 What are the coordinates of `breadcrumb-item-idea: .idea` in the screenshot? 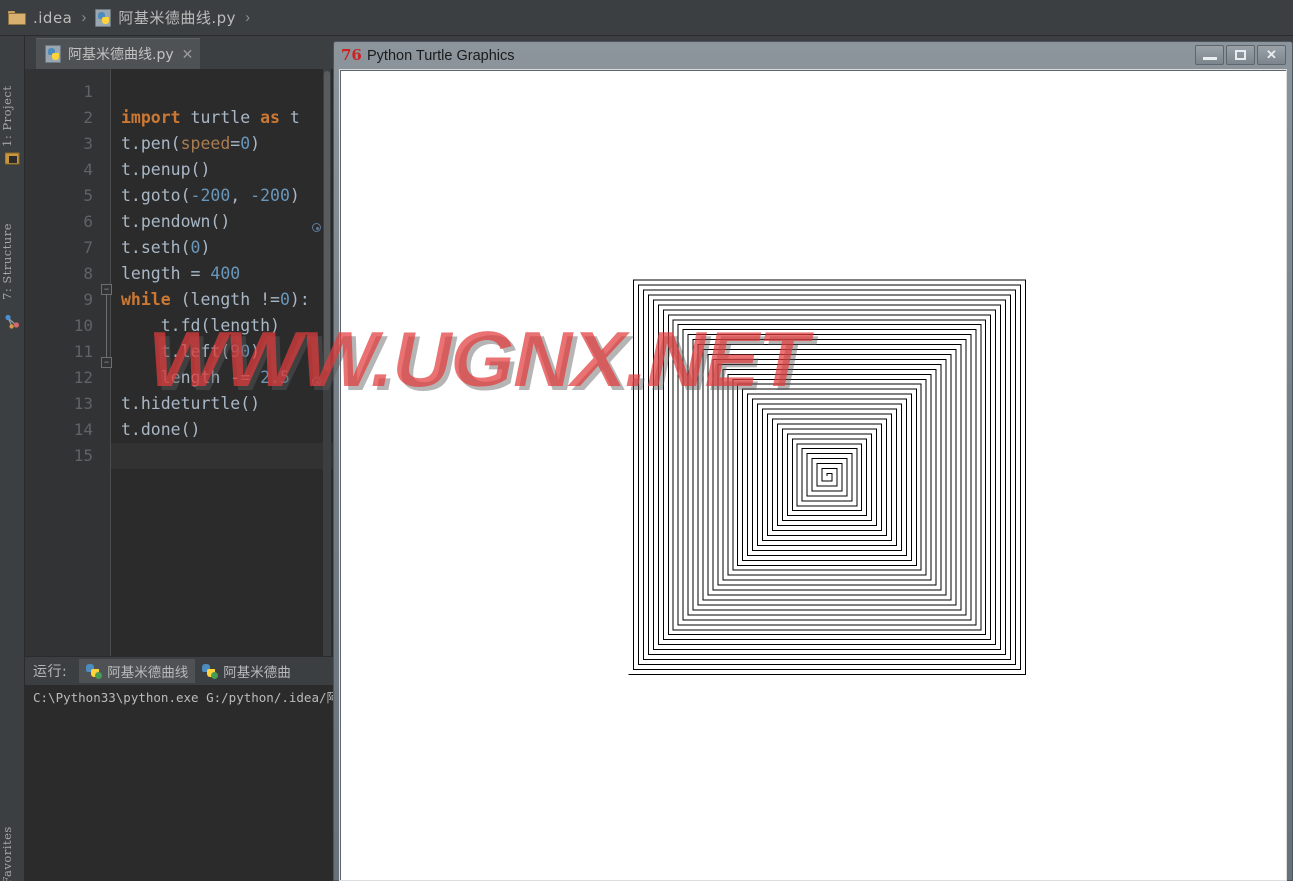 It's located at (40, 18).